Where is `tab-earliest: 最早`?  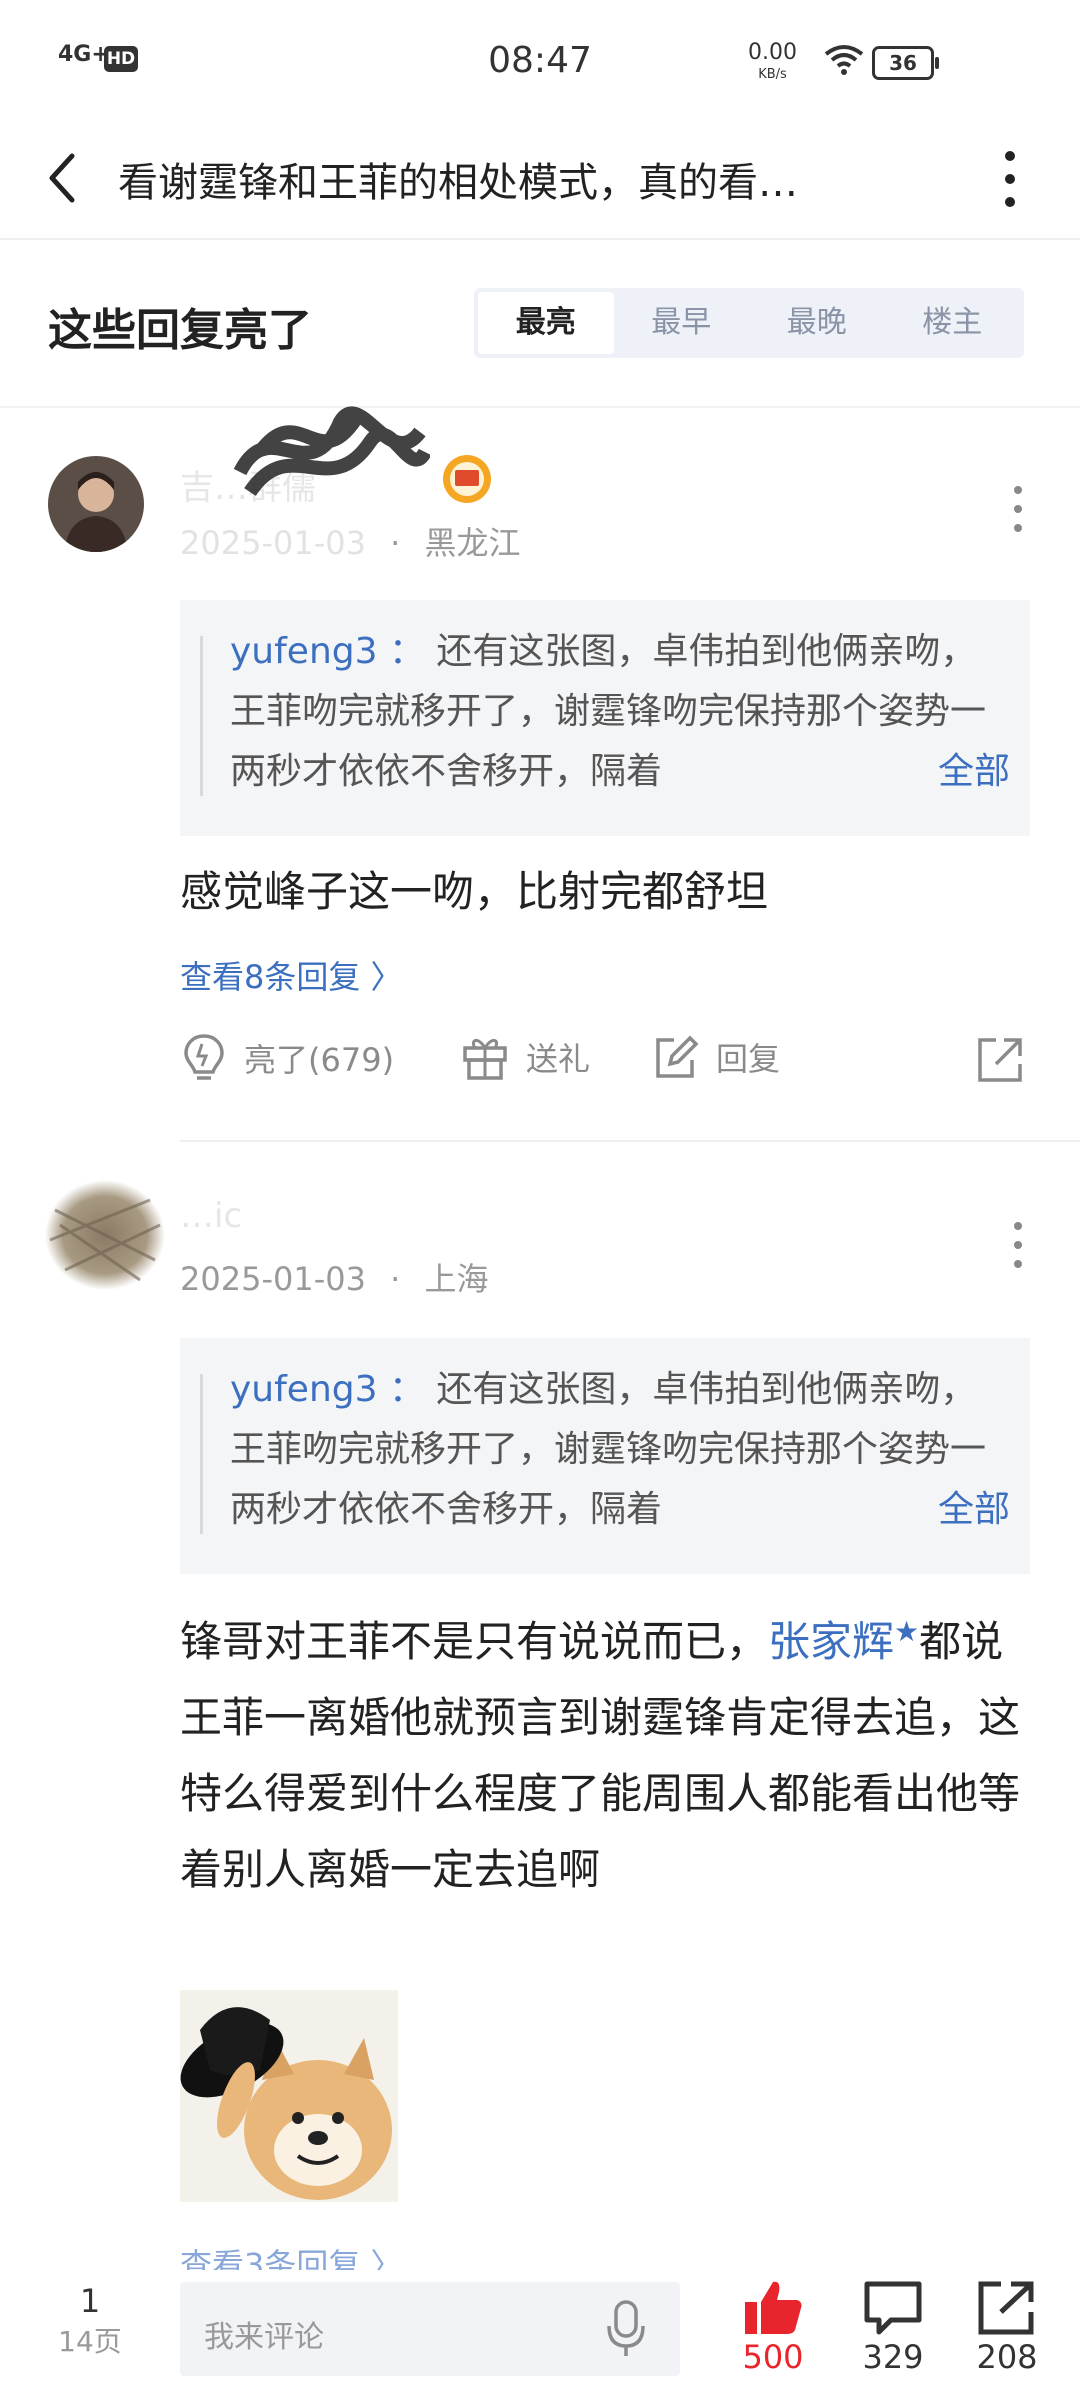
tab-earliest: 最早 is located at coordinates (682, 323).